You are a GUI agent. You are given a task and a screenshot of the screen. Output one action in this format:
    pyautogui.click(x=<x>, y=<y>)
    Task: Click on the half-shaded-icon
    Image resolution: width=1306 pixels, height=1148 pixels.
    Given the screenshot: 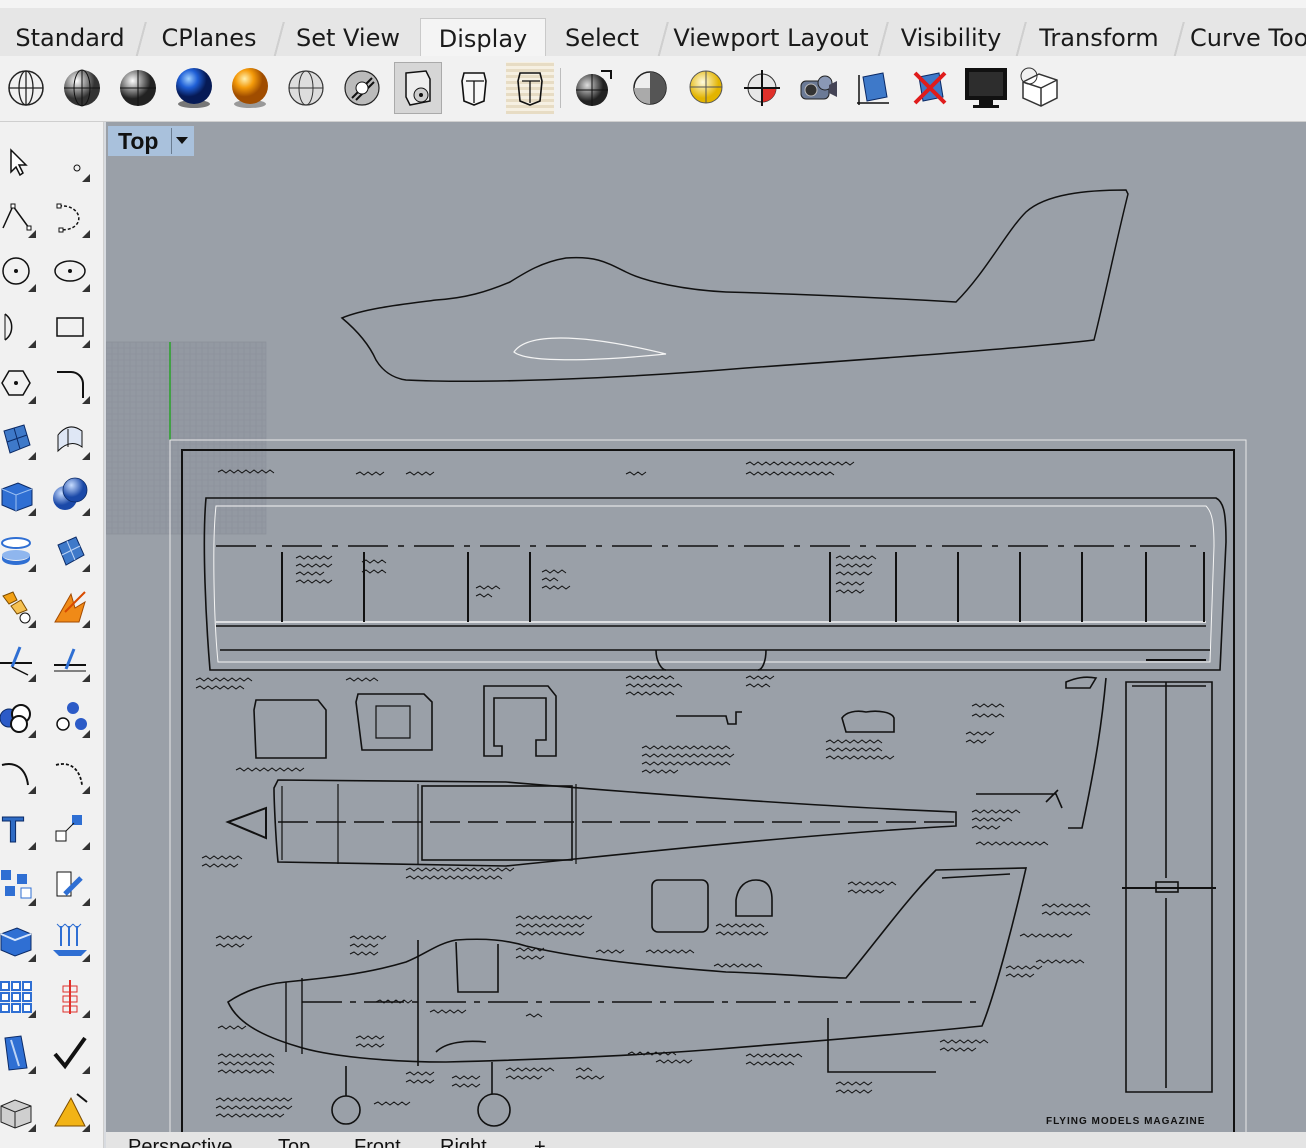 What is the action you would take?
    pyautogui.click(x=650, y=88)
    